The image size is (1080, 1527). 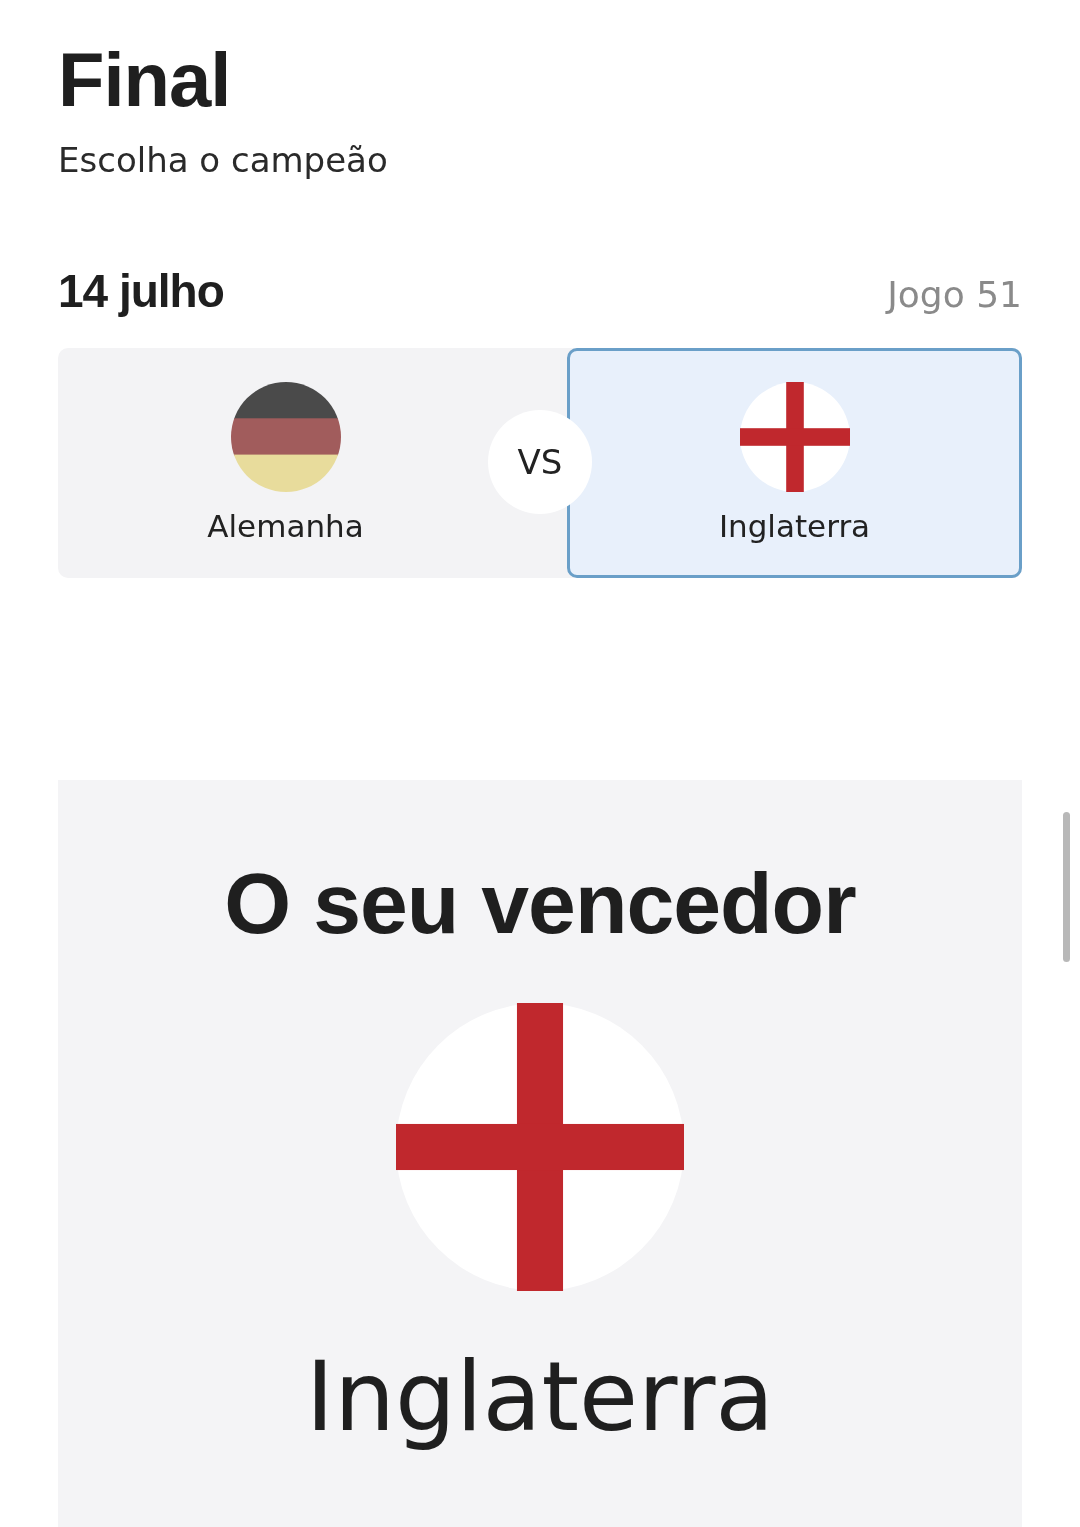 What do you see at coordinates (285, 526) in the screenshot?
I see `team-name: Alemanha` at bounding box center [285, 526].